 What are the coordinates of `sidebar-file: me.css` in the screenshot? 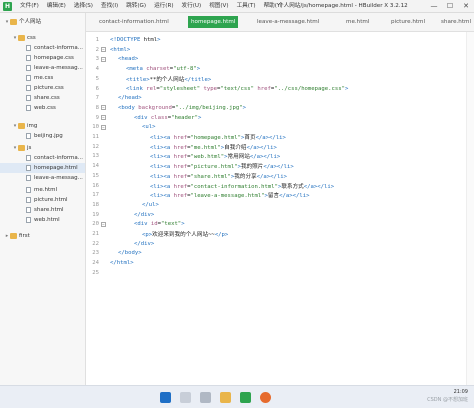 It's located at (42, 78).